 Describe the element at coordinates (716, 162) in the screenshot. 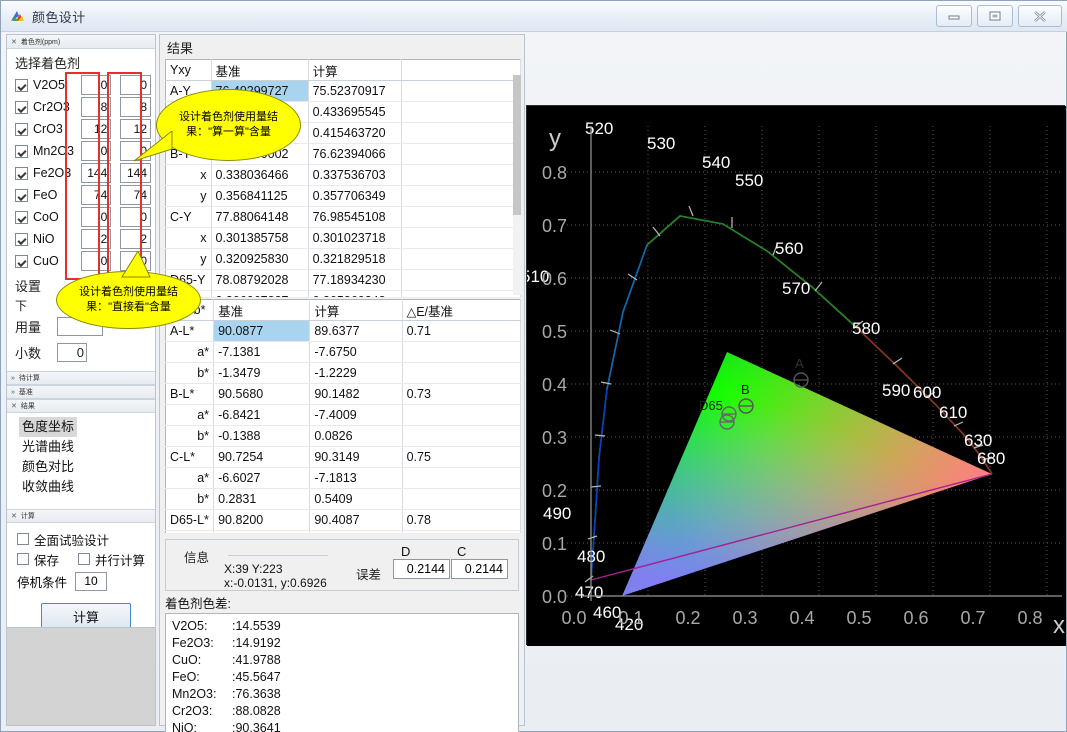

I see `svg-text: 540` at that location.